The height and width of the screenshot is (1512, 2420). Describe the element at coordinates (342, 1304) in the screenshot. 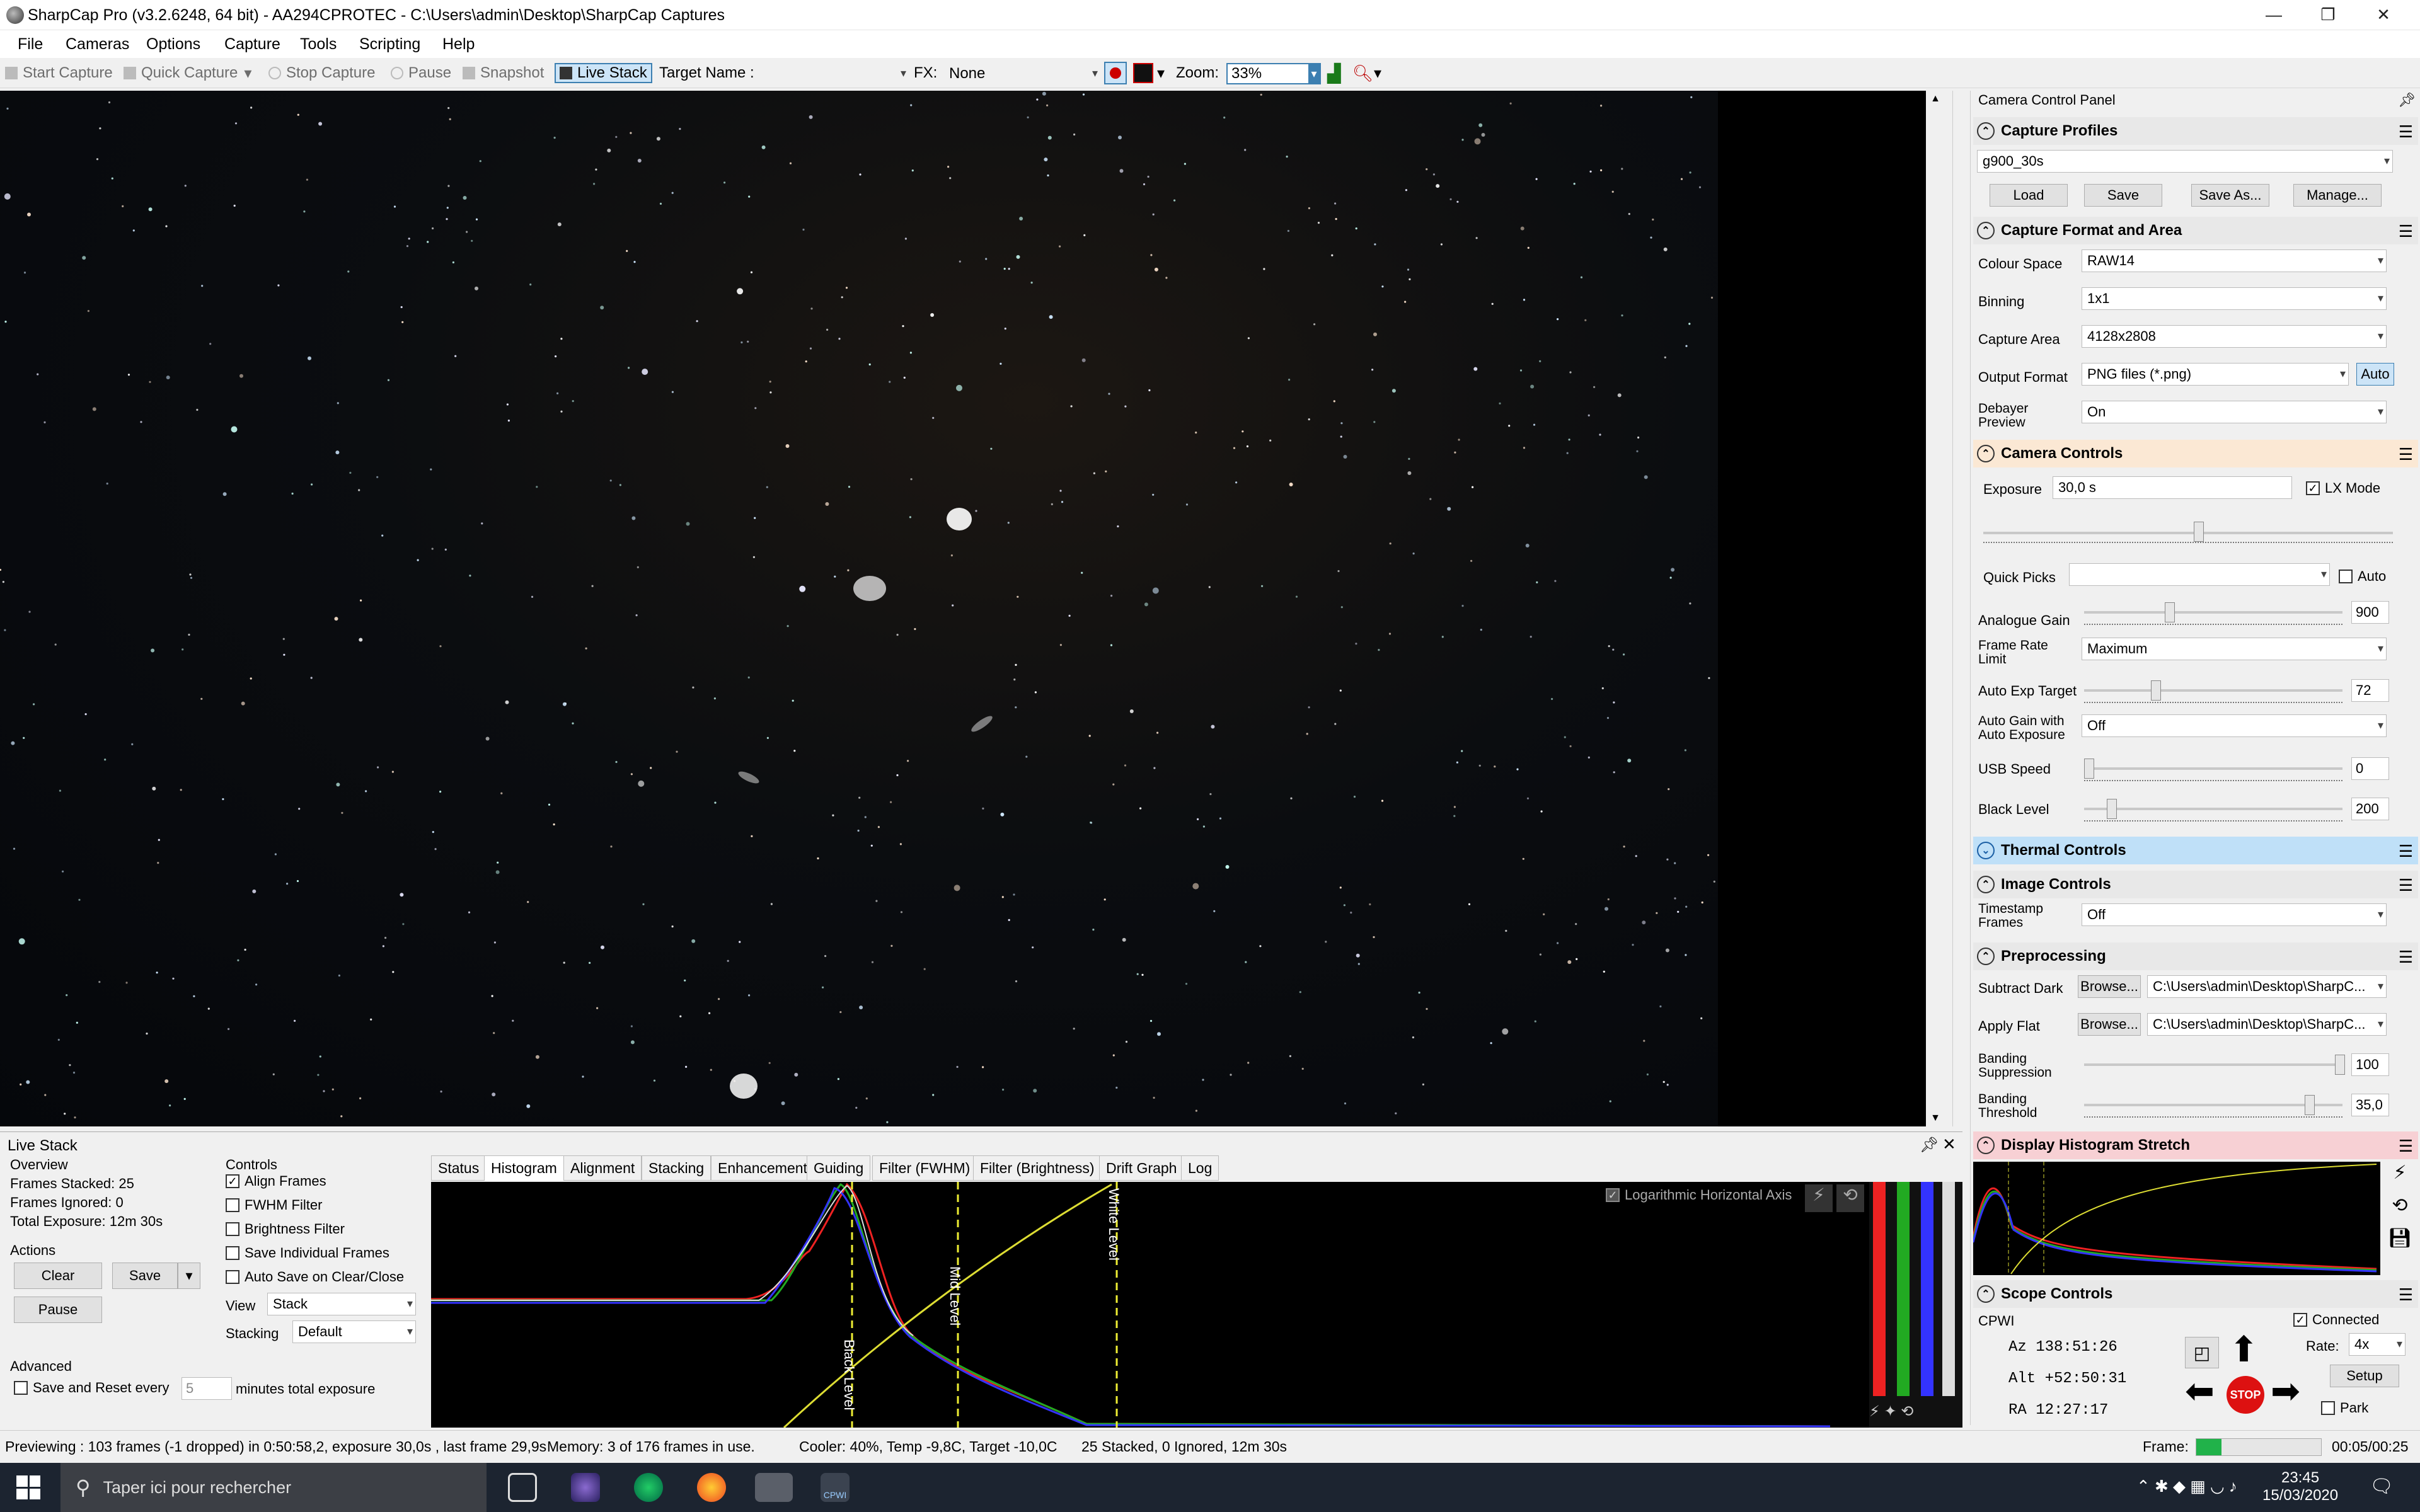

I see `view-select: Stack ▾` at that location.